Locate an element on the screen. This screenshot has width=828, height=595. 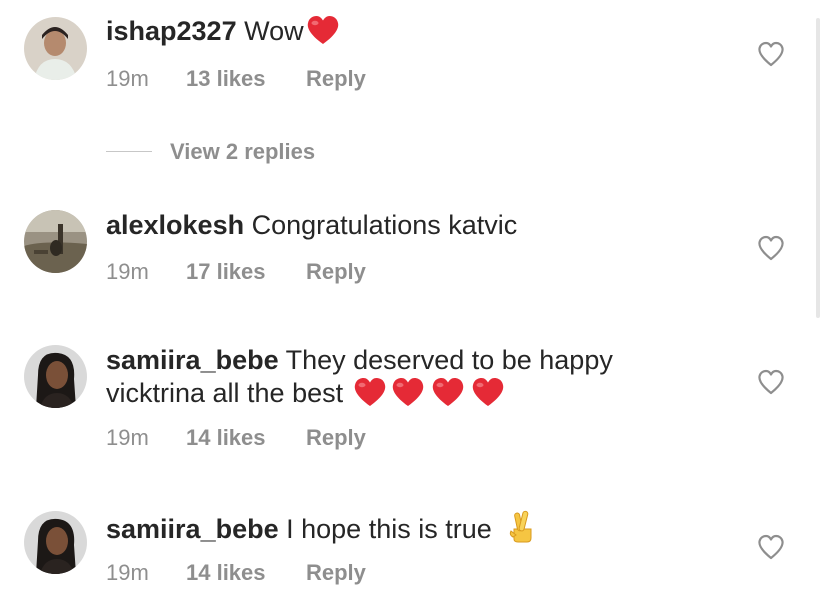
comment-text-line2: vicktrina all the best is located at coordinates (306, 396).